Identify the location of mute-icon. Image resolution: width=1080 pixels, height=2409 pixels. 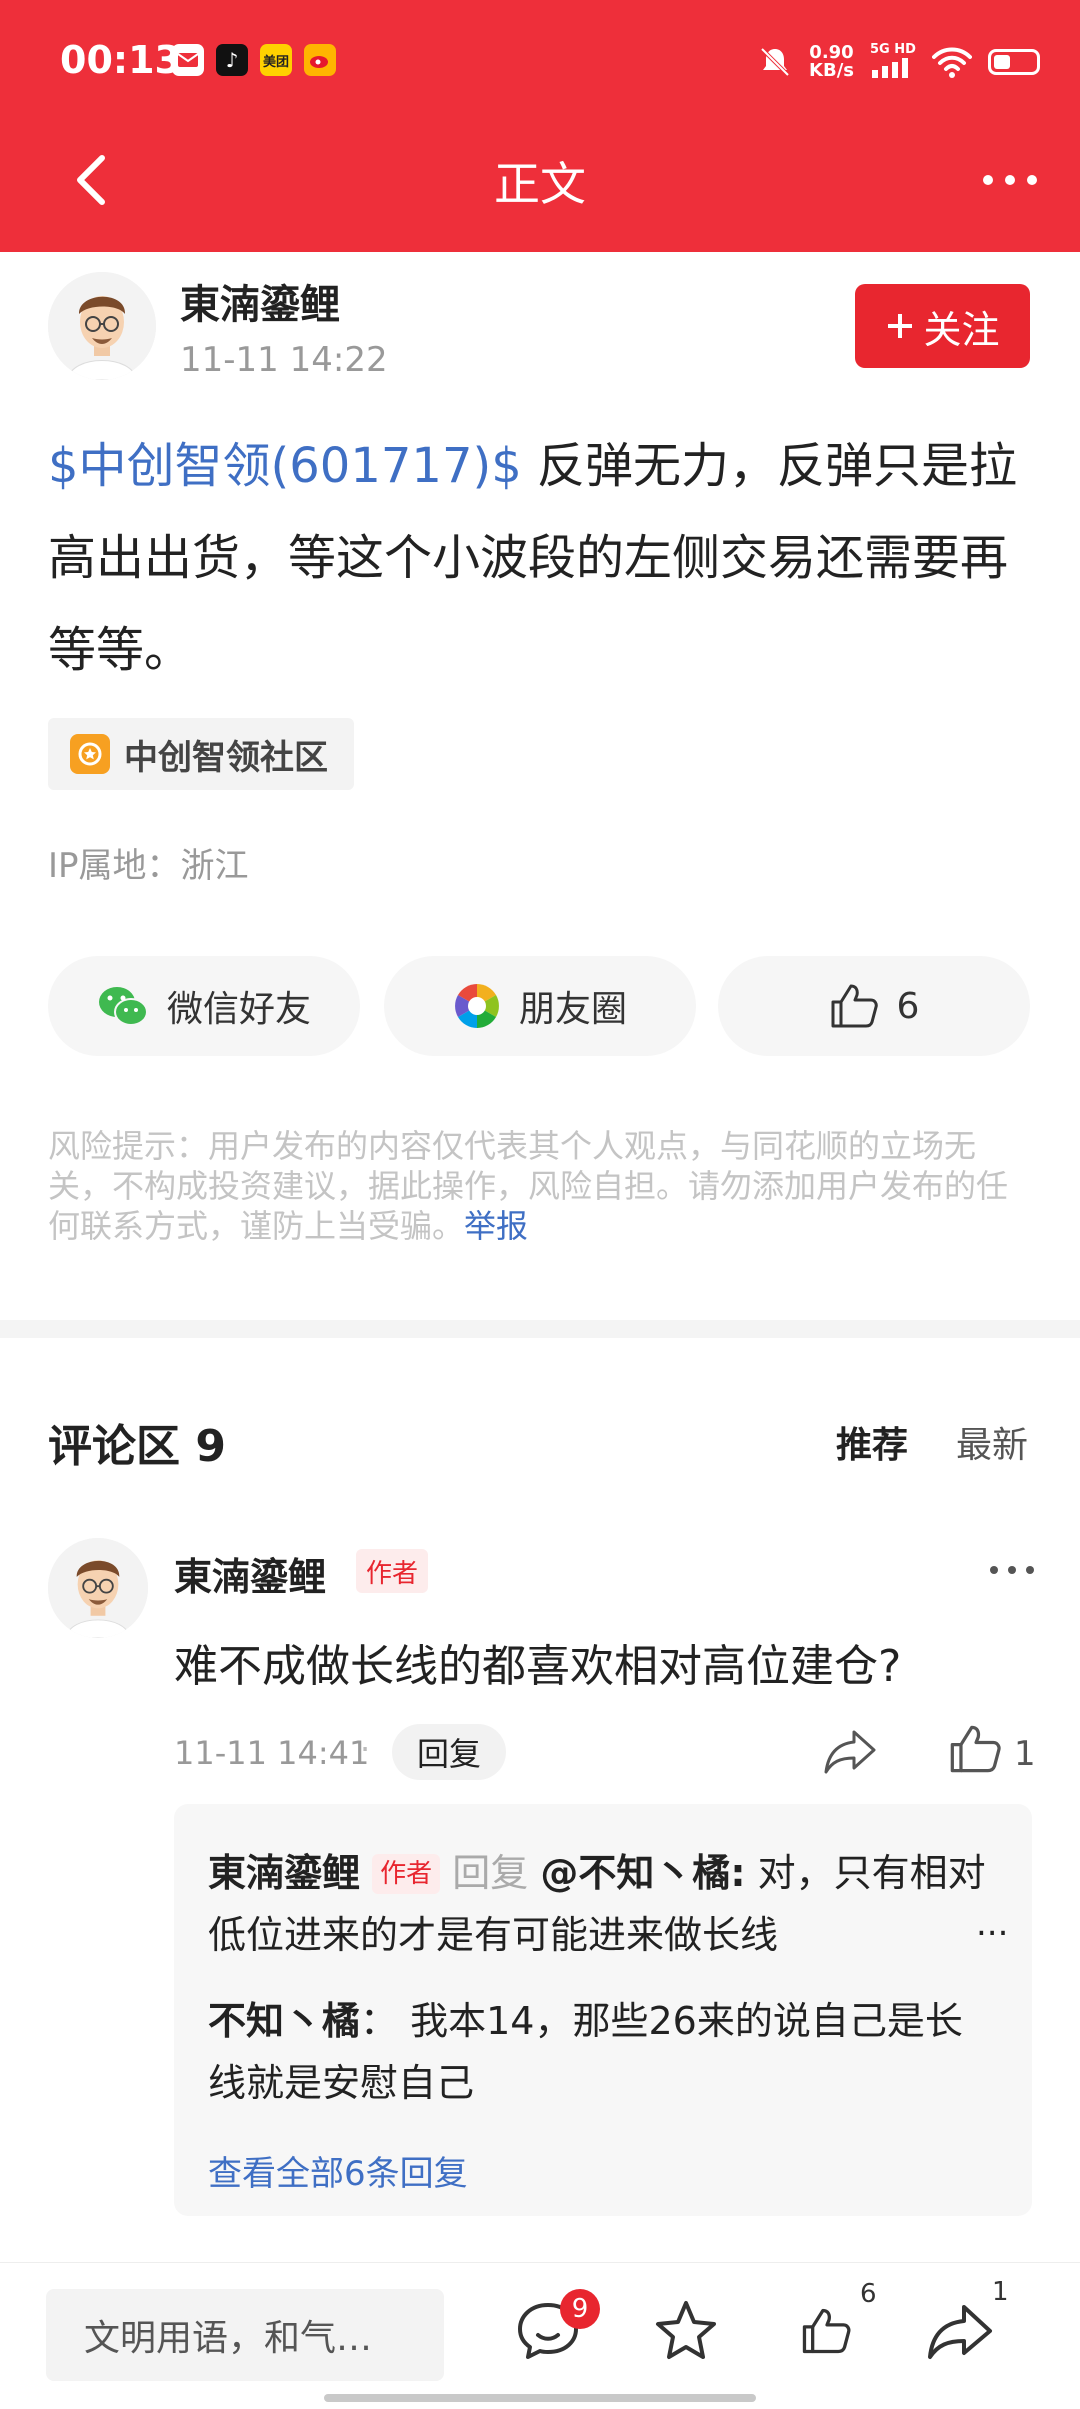
(775, 62).